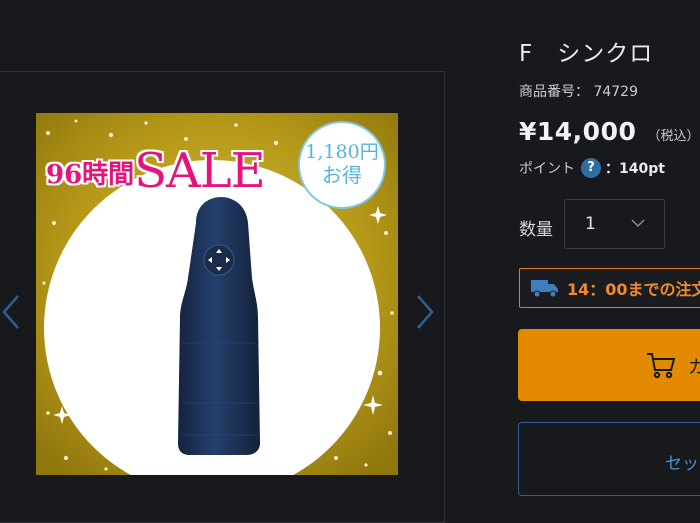  I want to click on chevron-right-icon, so click(425, 312).